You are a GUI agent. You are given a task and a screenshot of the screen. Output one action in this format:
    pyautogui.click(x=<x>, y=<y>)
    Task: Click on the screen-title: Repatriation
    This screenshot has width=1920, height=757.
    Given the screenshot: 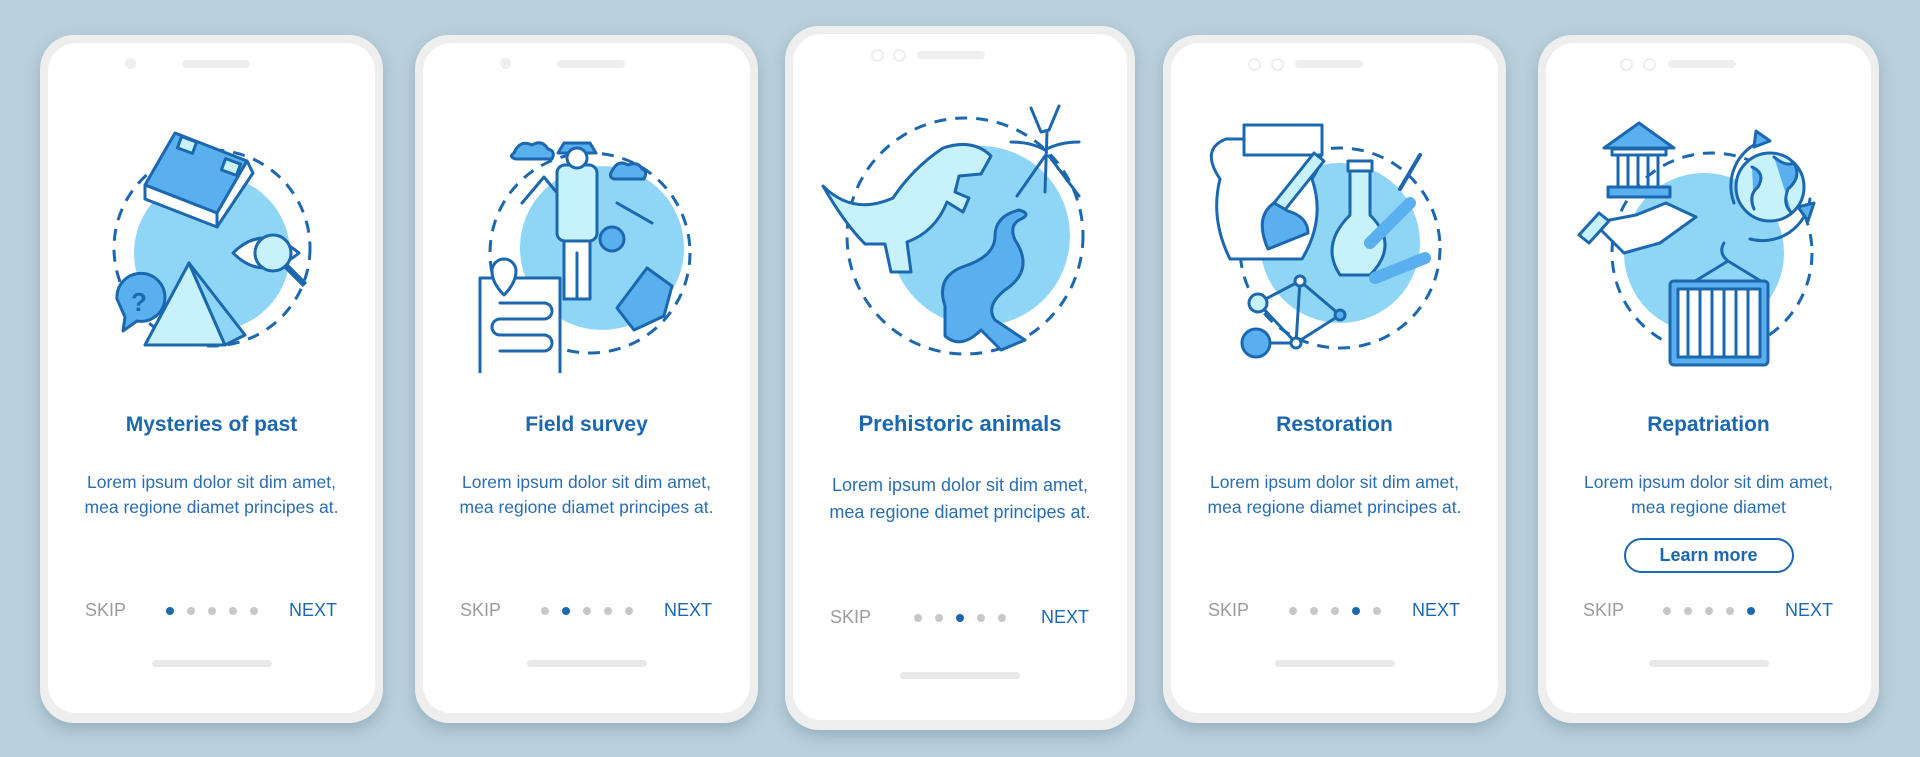 What is the action you would take?
    pyautogui.click(x=1708, y=424)
    